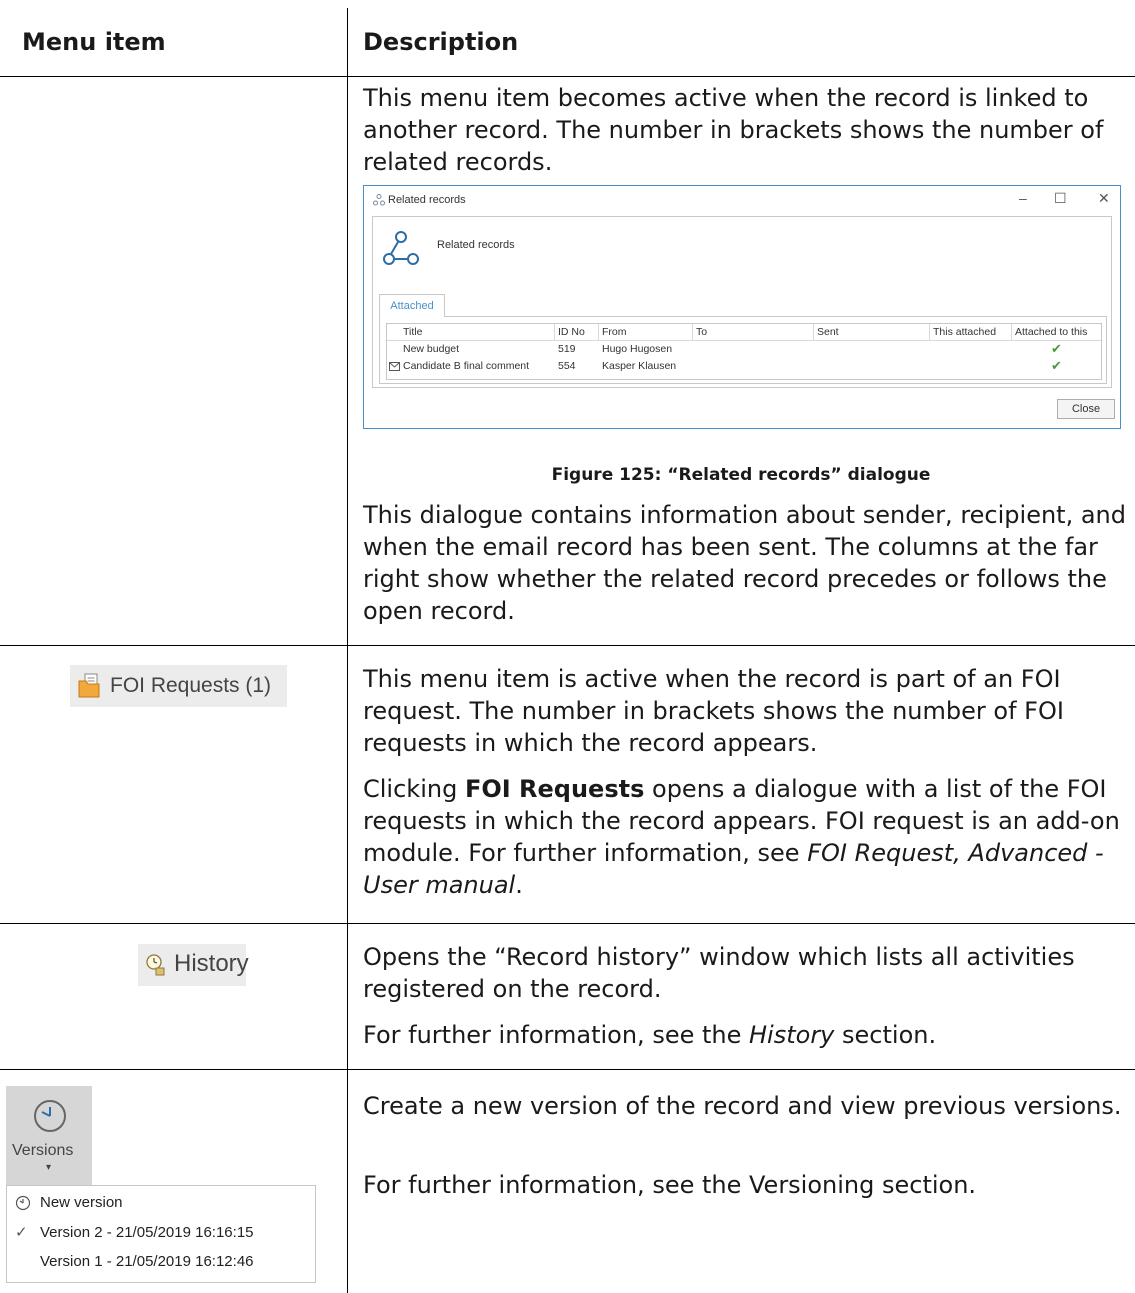 The image size is (1135, 1293). I want to click on foi-requests-emphasis: FOI Requests, so click(554, 789).